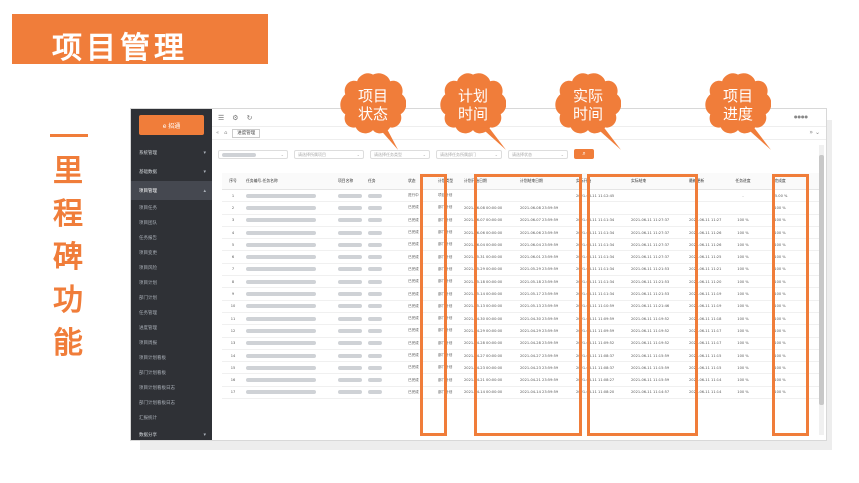 The height and width of the screenshot is (483, 859). Describe the element at coordinates (171, 282) in the screenshot. I see `sidebar-item: 项目计划` at that location.